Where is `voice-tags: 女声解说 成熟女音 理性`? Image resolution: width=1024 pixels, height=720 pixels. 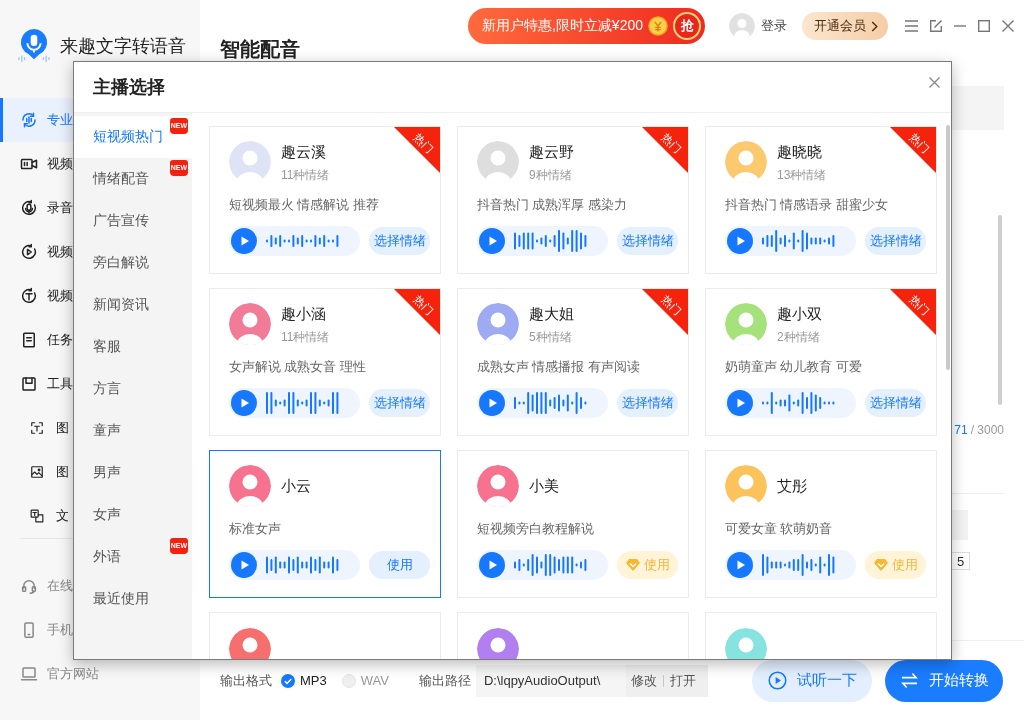
voice-tags: 女声解说 成熟女音 理性 is located at coordinates (329, 367).